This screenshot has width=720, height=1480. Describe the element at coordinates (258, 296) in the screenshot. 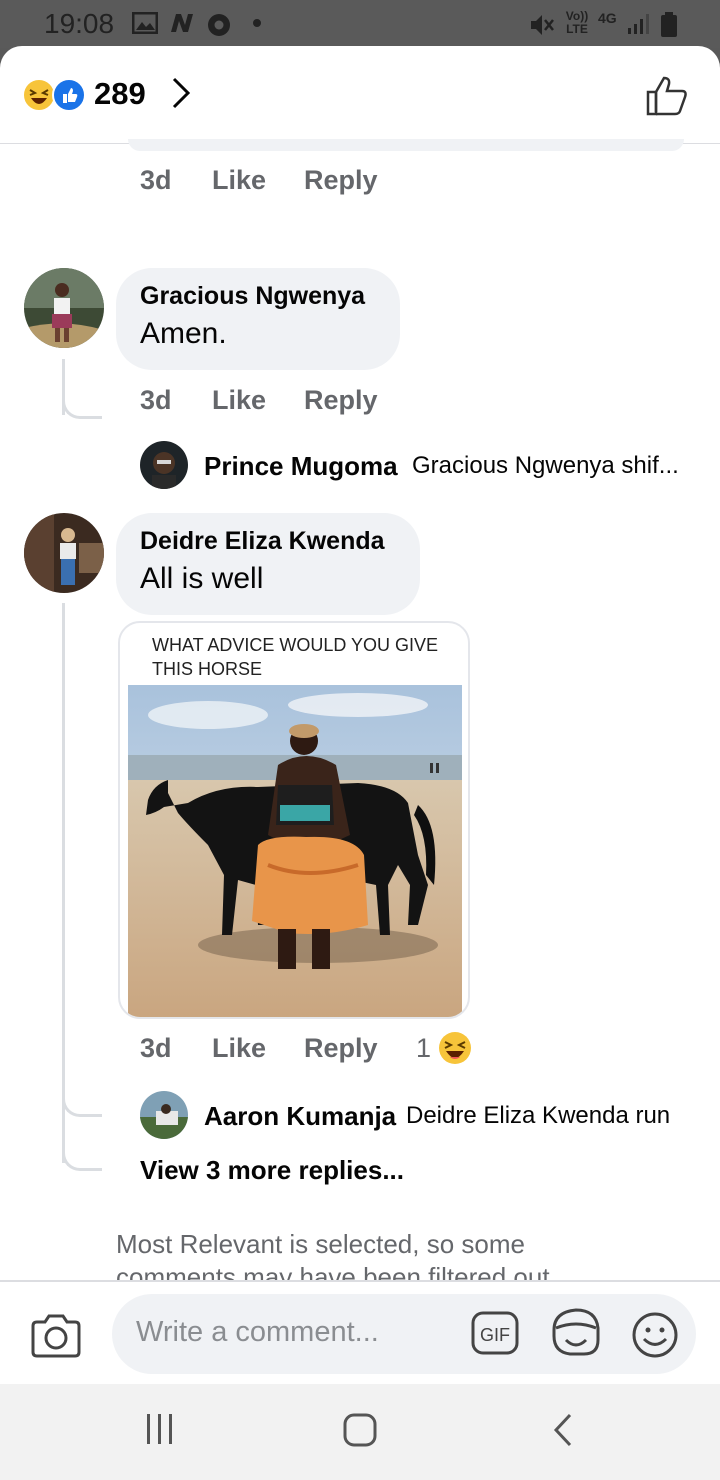

I see `comment-author: Gracious Ngwenya` at that location.